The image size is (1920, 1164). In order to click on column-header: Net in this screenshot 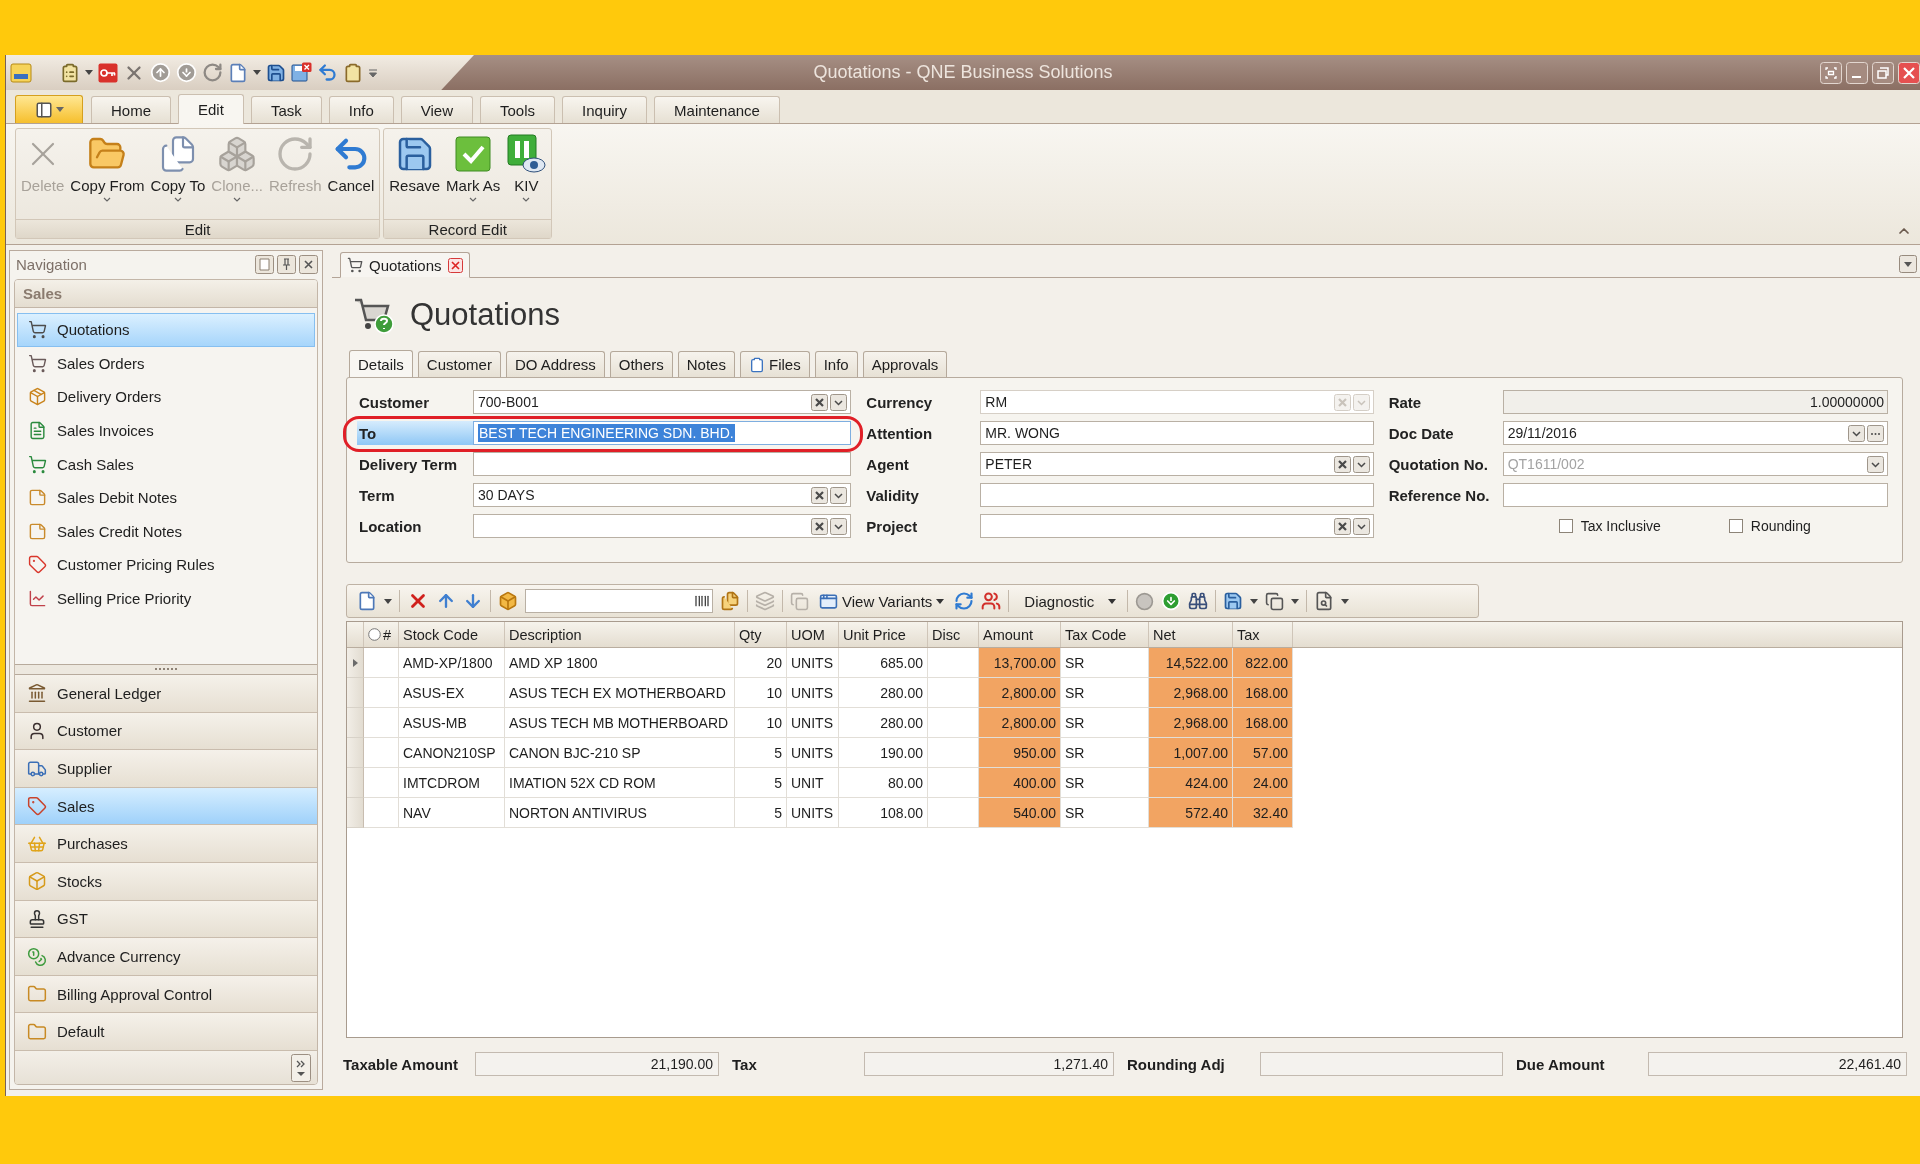, I will do `click(1191, 634)`.